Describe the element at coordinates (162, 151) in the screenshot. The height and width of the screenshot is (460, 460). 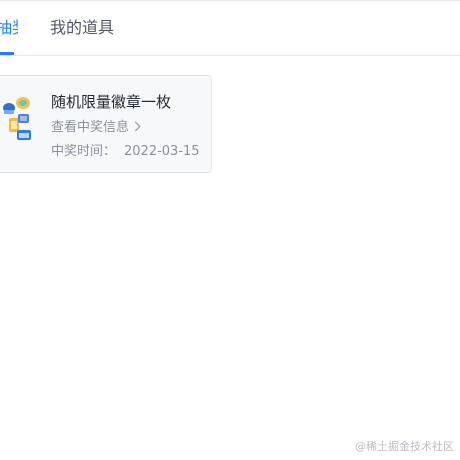
I see `prize-date-value: 2022-03-15` at that location.